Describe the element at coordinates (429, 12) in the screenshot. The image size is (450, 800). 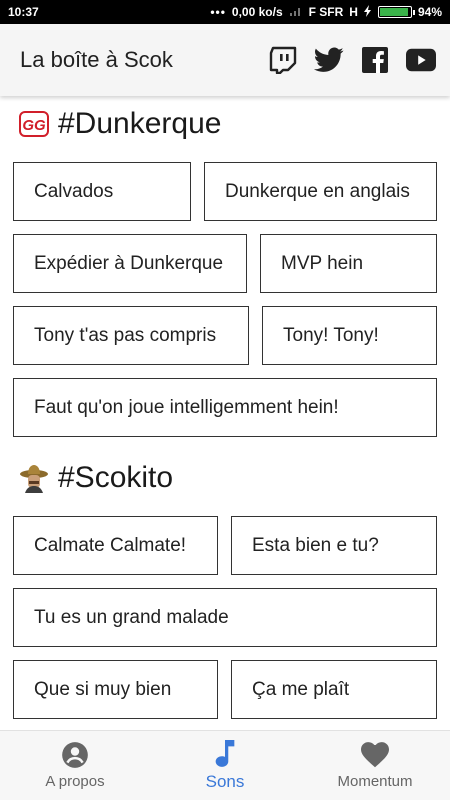
I see `battery-percent: 94%` at that location.